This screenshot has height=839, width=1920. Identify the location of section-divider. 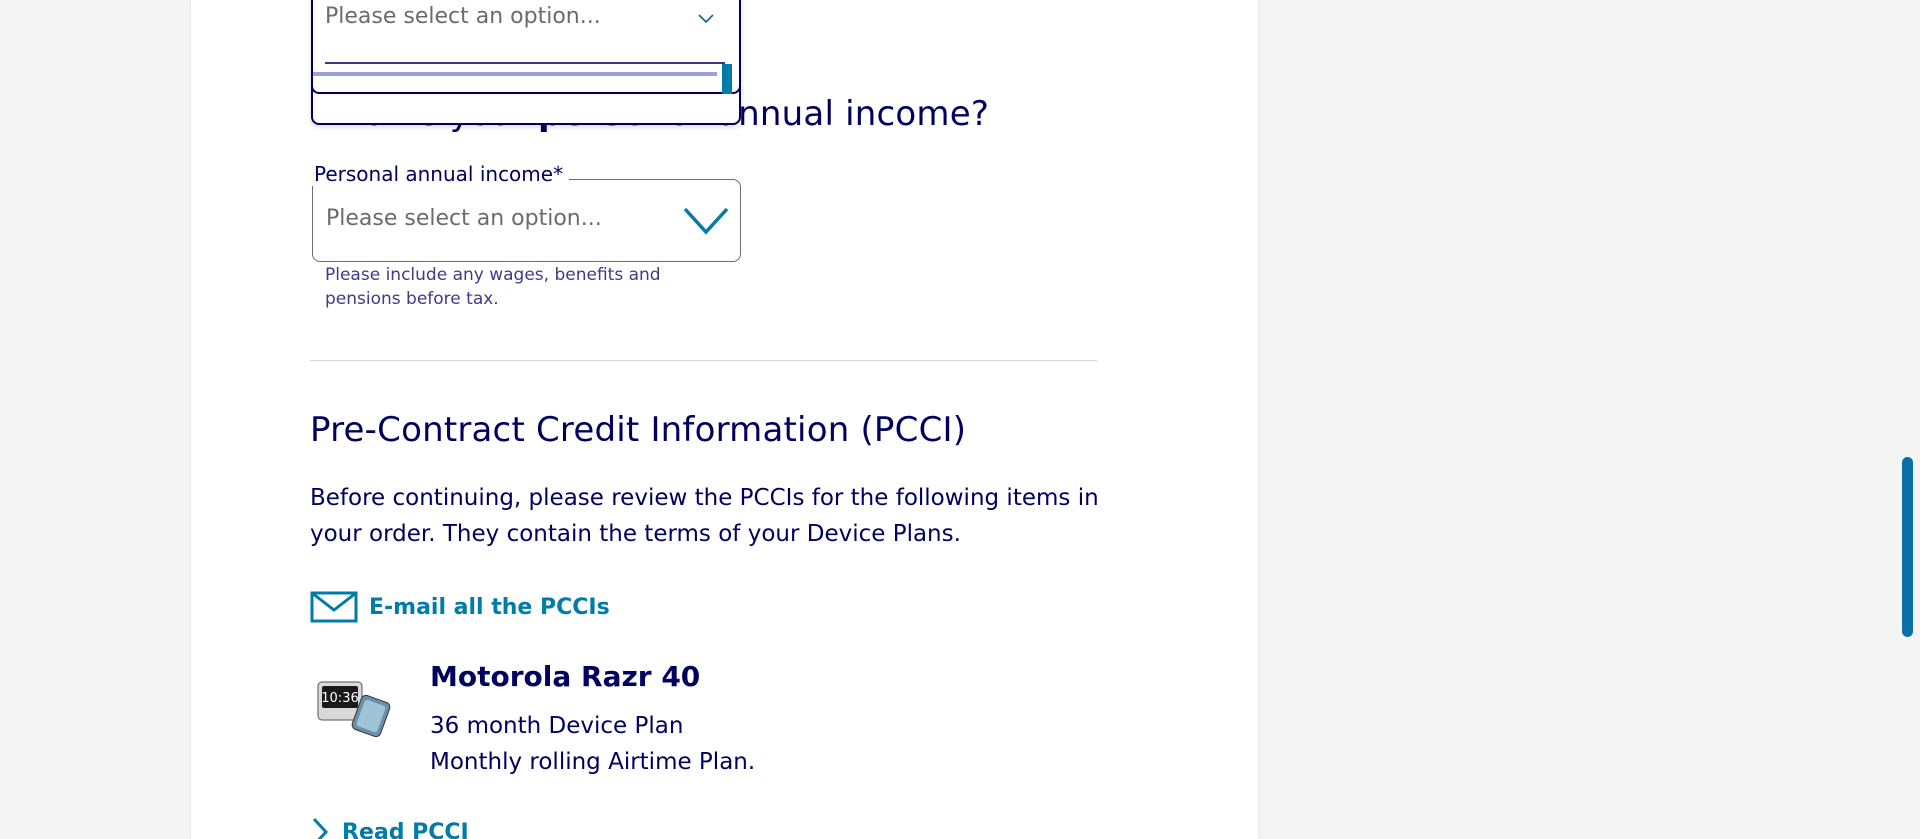
(703, 360).